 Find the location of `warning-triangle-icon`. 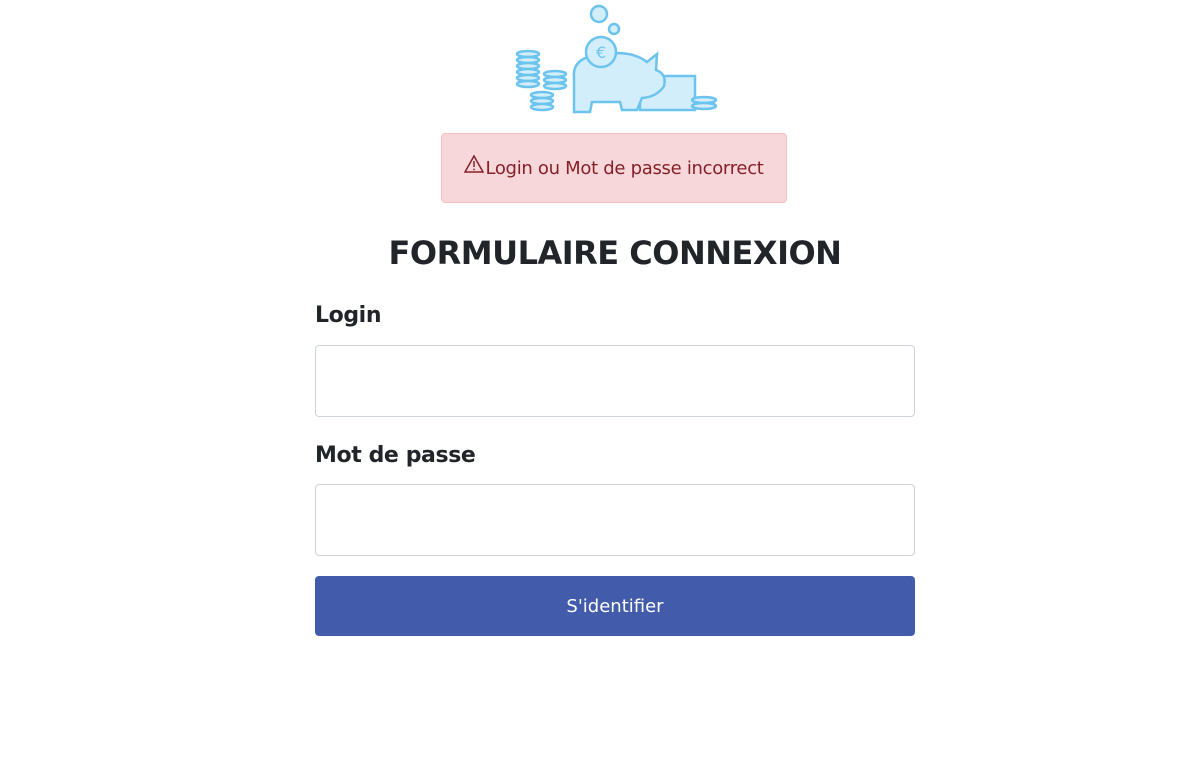

warning-triangle-icon is located at coordinates (474, 164).